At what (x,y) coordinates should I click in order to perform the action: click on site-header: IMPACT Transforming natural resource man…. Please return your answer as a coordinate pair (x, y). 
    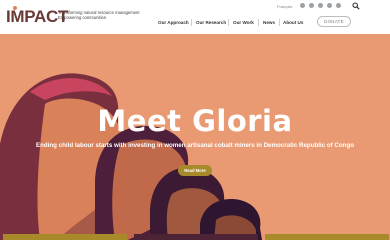
    Looking at the image, I should click on (195, 17).